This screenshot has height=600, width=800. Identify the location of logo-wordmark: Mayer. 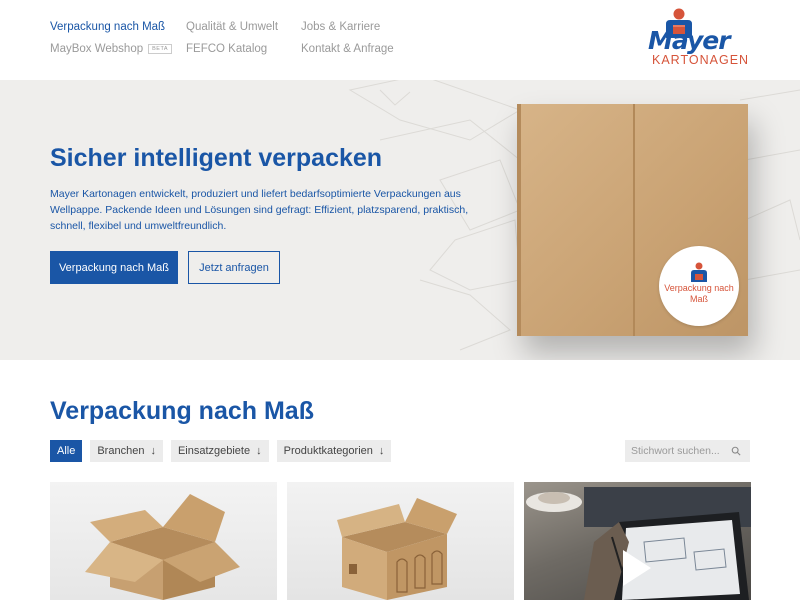
(689, 40).